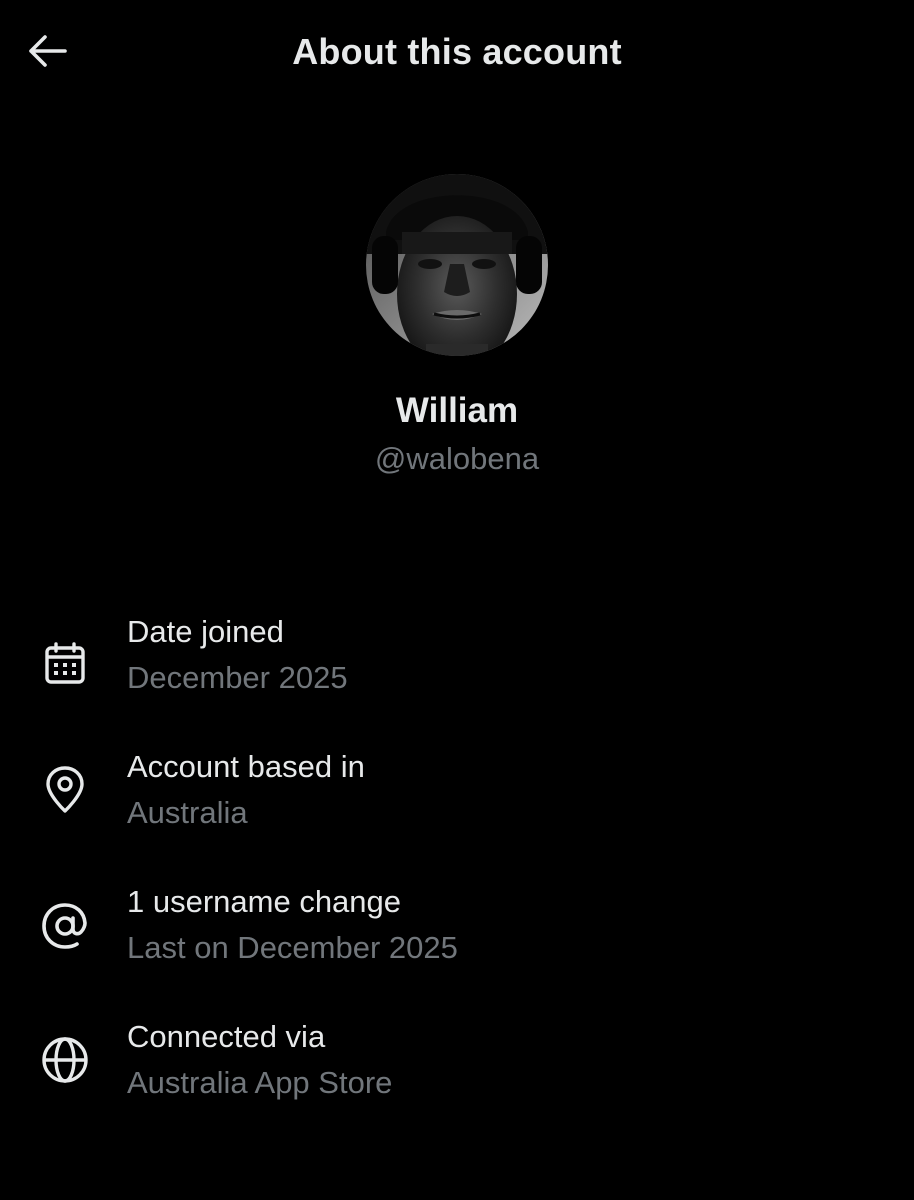  I want to click on display-name: William, so click(457, 410).